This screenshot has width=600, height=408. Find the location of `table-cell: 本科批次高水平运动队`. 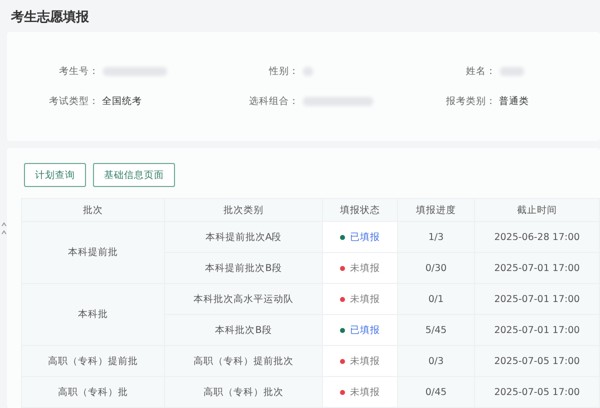

table-cell: 本科批次高水平运动队 is located at coordinates (243, 299).